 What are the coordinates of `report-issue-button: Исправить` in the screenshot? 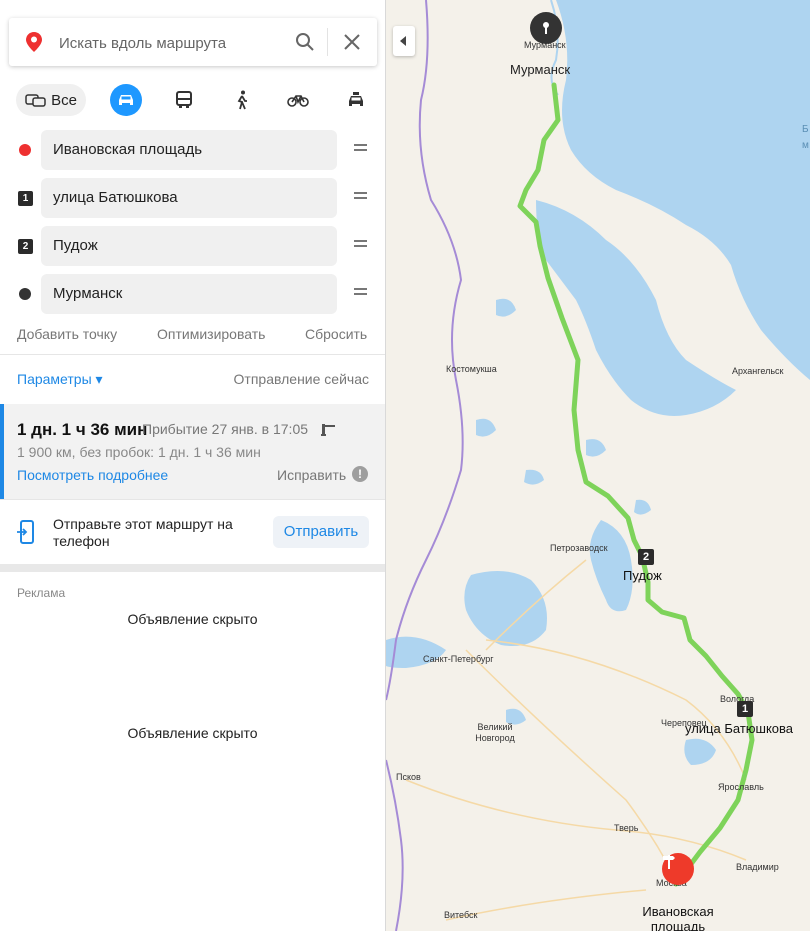 It's located at (311, 475).